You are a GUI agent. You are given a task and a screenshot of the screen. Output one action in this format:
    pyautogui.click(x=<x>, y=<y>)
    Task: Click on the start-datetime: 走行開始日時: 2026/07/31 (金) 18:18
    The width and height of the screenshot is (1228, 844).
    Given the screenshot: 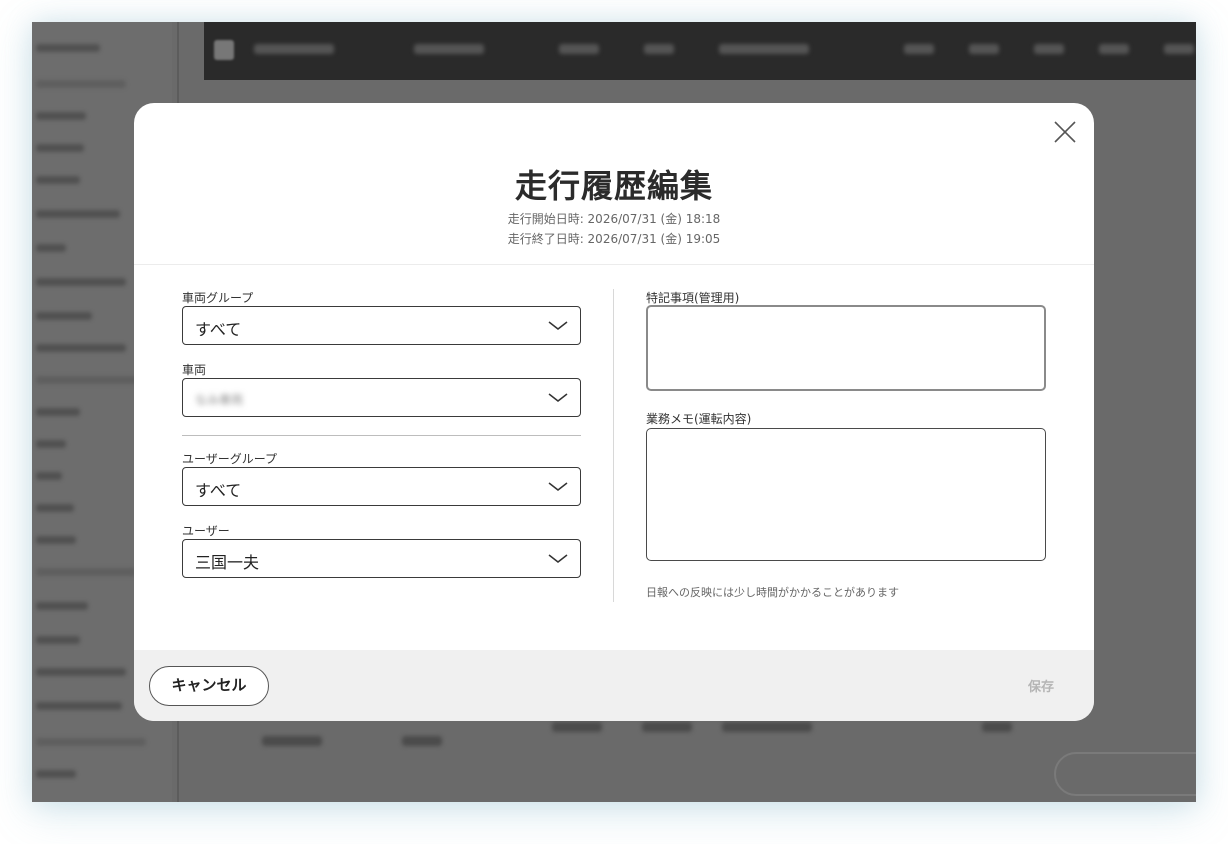 What is the action you would take?
    pyautogui.click(x=614, y=219)
    